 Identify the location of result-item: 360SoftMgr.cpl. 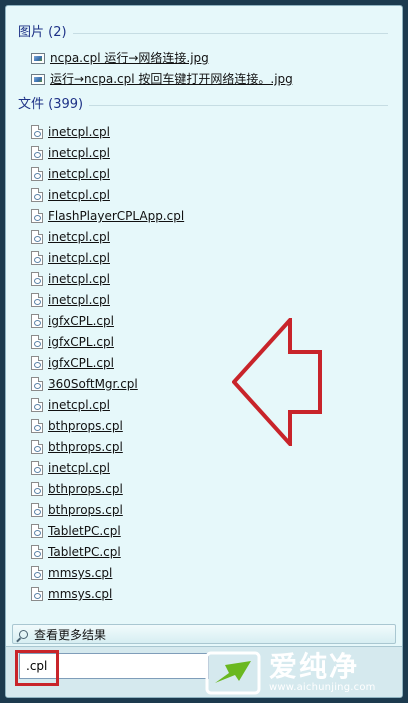
(84, 384).